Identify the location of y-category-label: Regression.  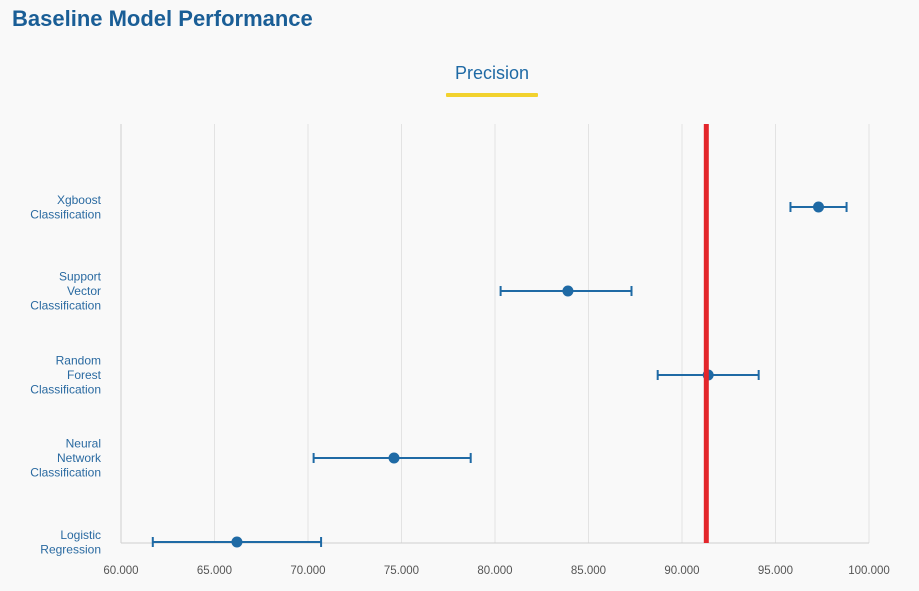
(70, 549).